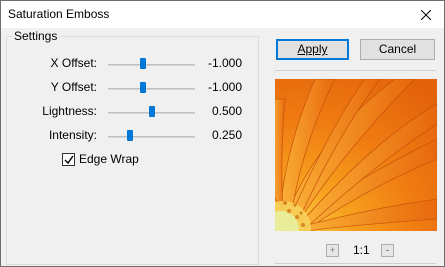  What do you see at coordinates (224, 63) in the screenshot?
I see `x-offset-value: -1.000` at bounding box center [224, 63].